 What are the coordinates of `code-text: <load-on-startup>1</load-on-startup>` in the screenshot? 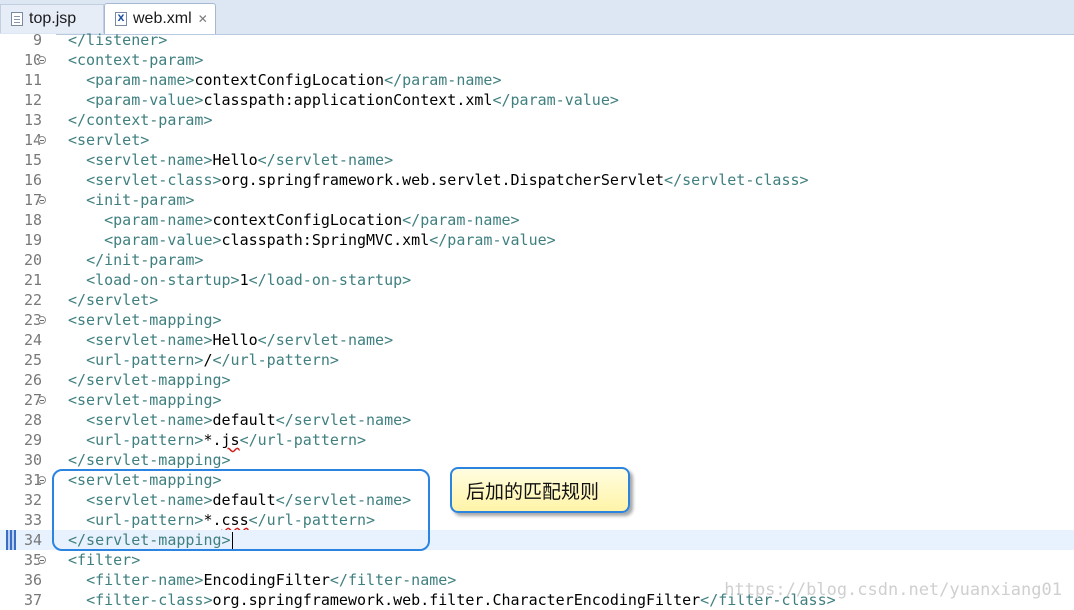 It's located at (239, 280).